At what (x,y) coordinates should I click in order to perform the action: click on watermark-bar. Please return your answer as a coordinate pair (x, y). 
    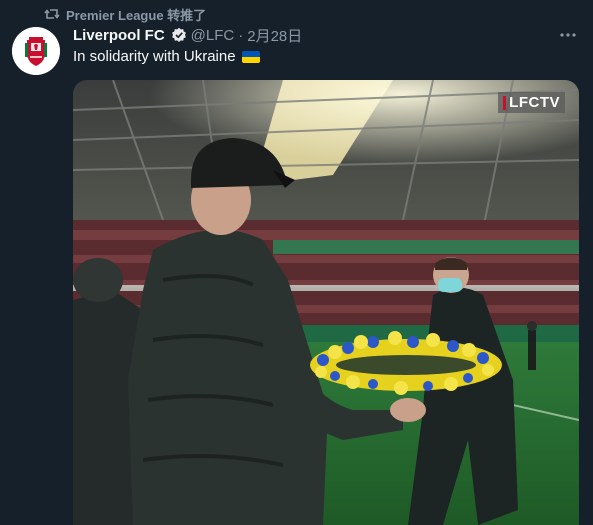
    Looking at the image, I should click on (505, 102).